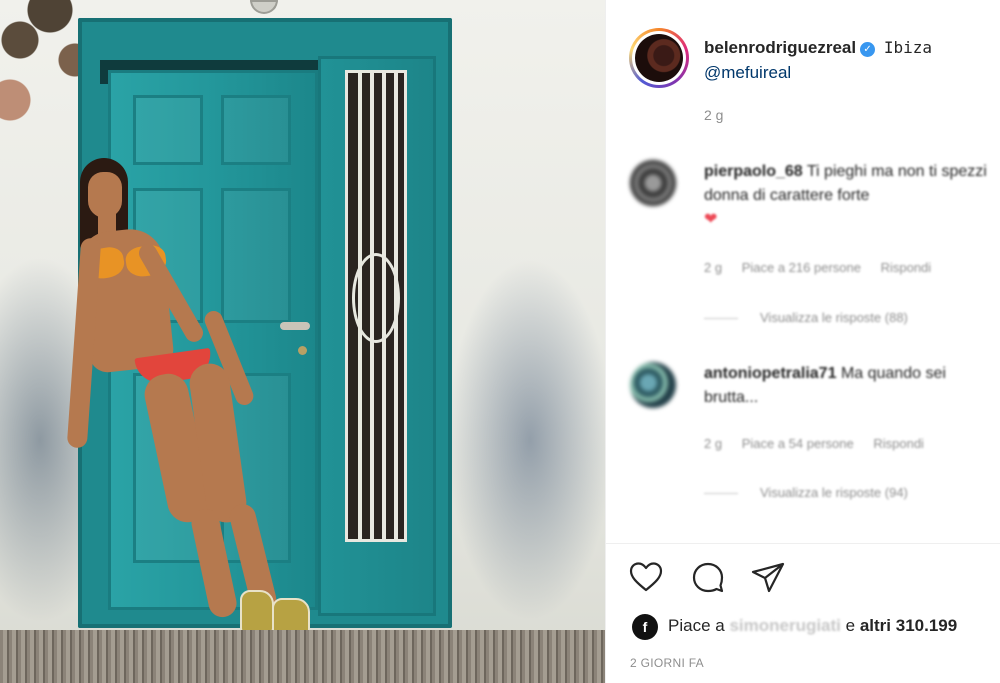 This screenshot has width=1000, height=683. I want to click on post-date: 2 GIORNI FA, so click(667, 663).